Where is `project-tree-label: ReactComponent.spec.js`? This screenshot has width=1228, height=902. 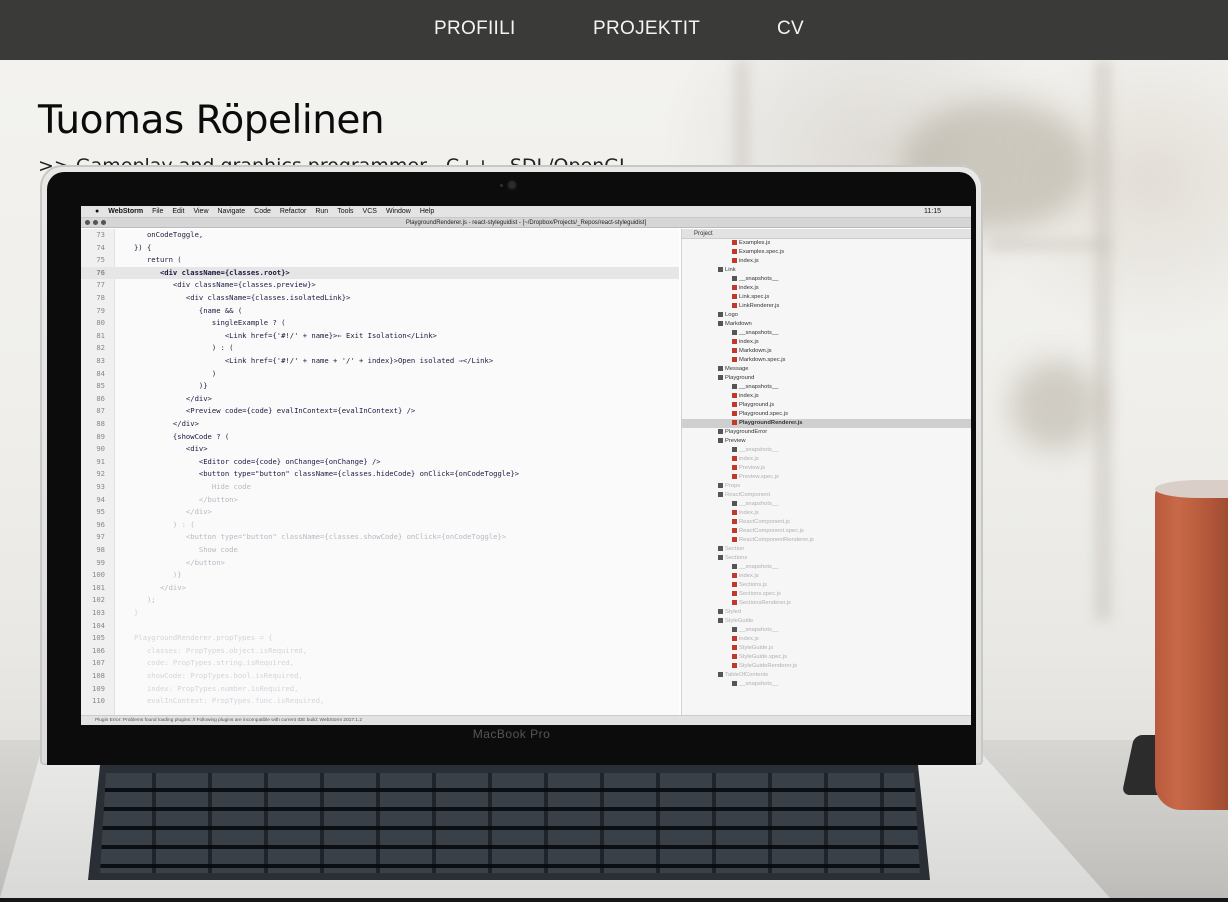
project-tree-label: ReactComponent.spec.js is located at coordinates (771, 531).